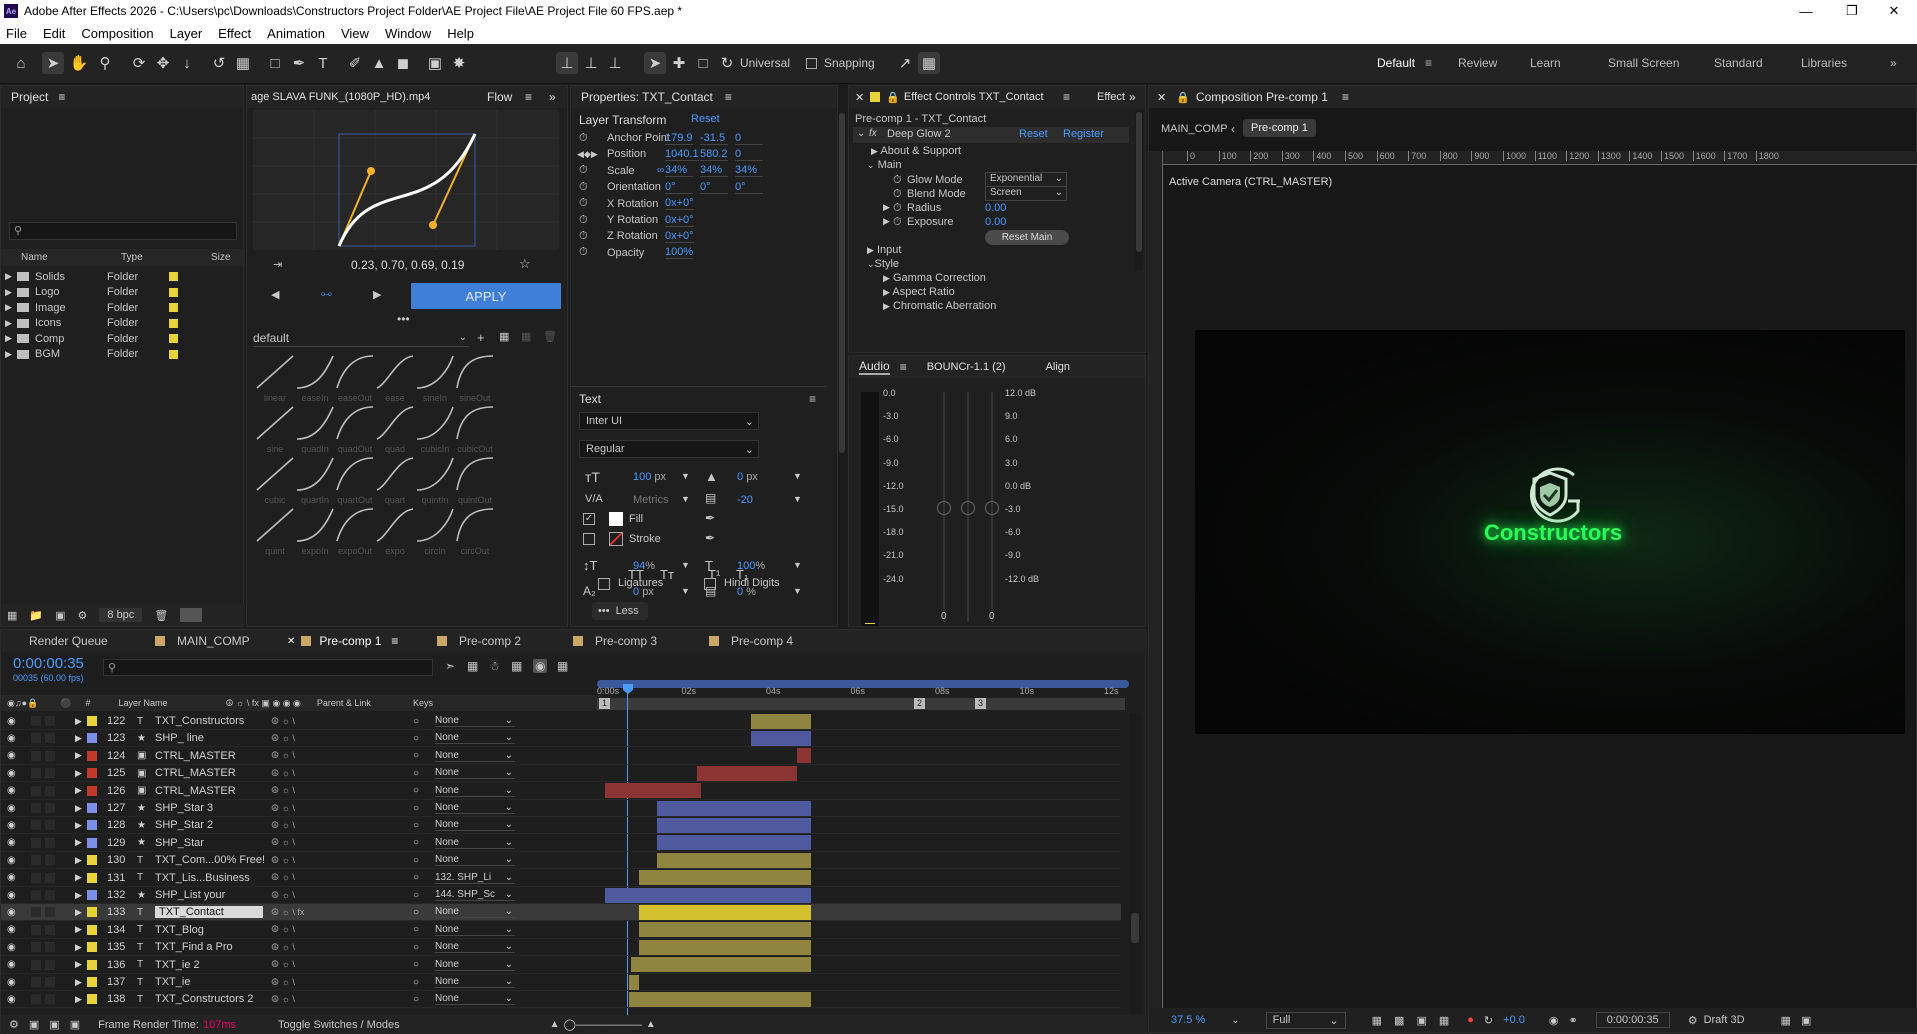 The height and width of the screenshot is (1034, 1917). What do you see at coordinates (184, 825) in the screenshot?
I see `layer-name: SHP_Star 2` at bounding box center [184, 825].